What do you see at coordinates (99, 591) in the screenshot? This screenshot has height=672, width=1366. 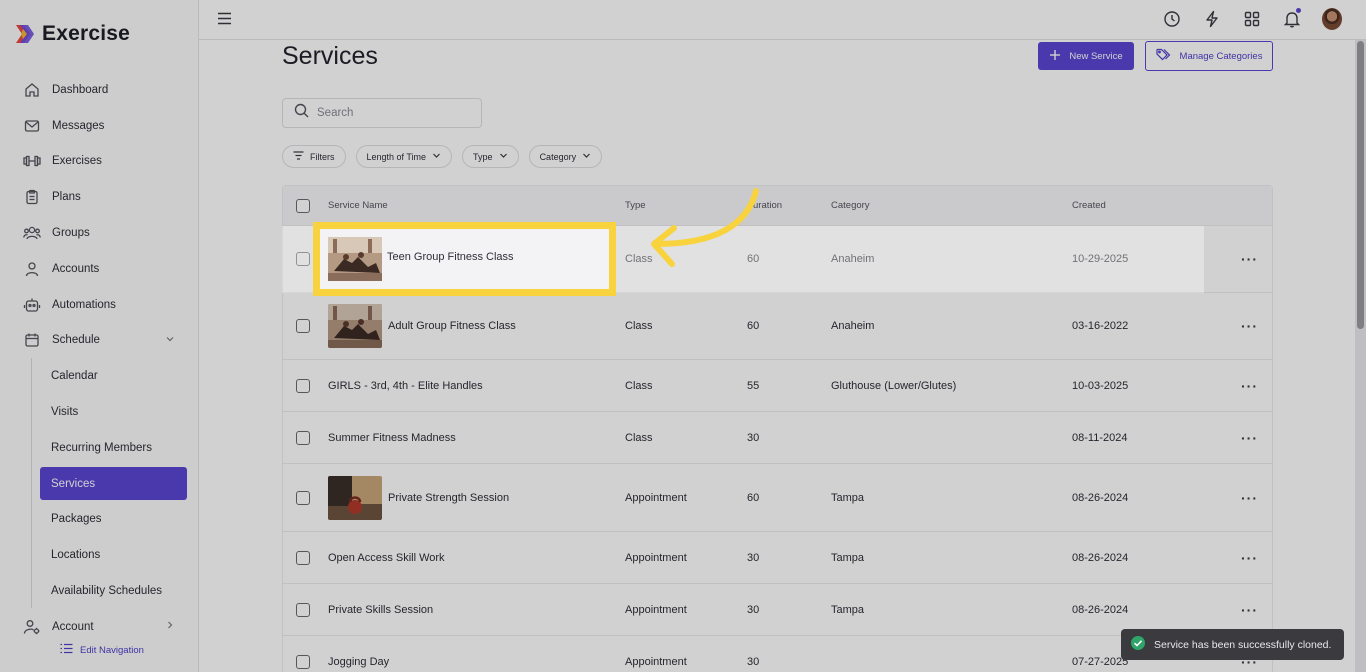 I see `sidebar-item-availability-schedules: Availability Schedules` at bounding box center [99, 591].